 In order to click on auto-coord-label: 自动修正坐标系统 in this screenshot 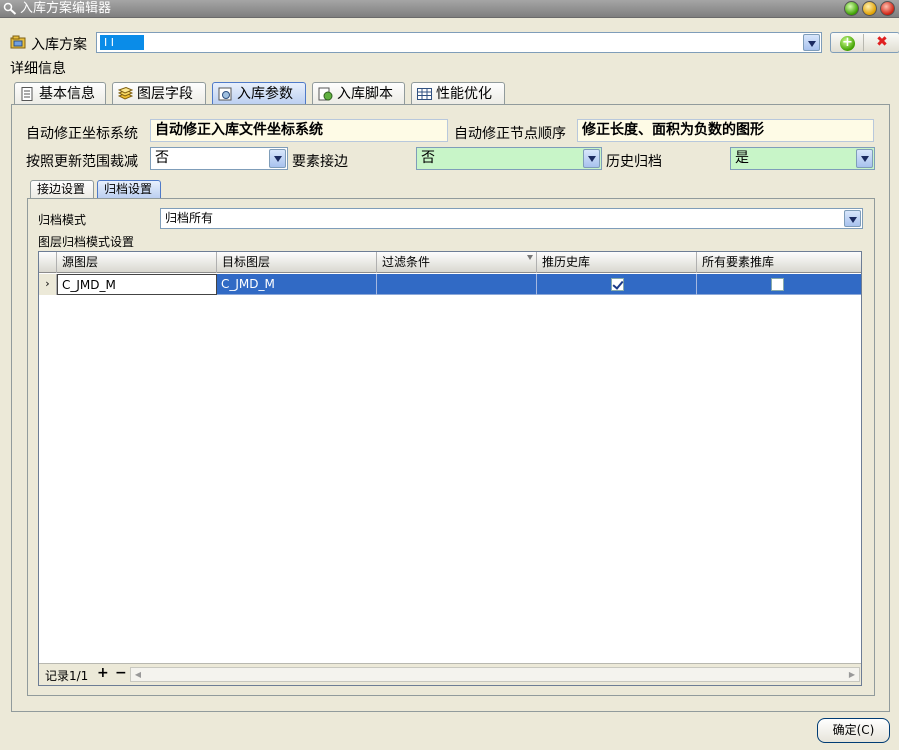, I will do `click(82, 134)`.